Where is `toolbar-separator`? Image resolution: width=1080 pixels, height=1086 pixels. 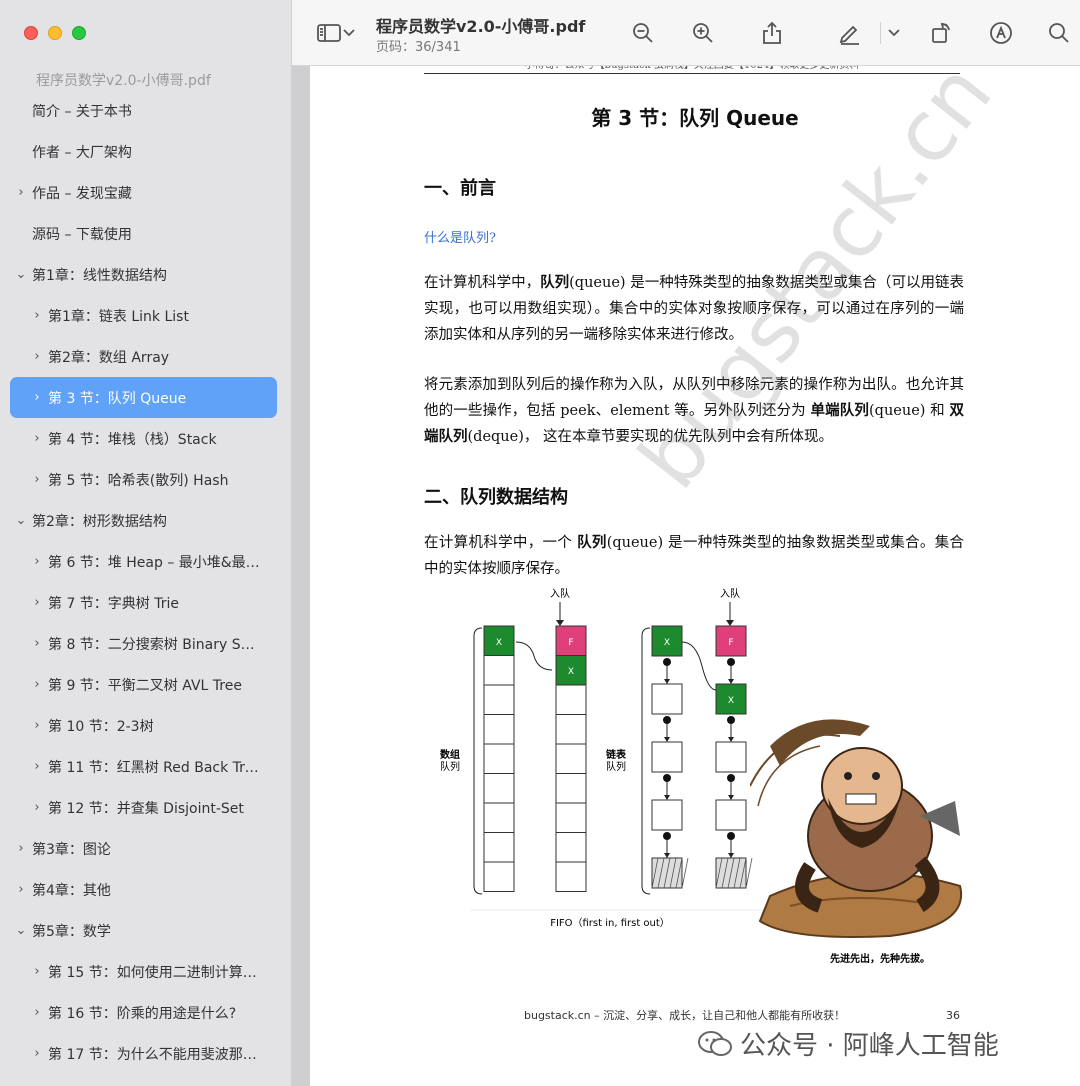 toolbar-separator is located at coordinates (880, 33).